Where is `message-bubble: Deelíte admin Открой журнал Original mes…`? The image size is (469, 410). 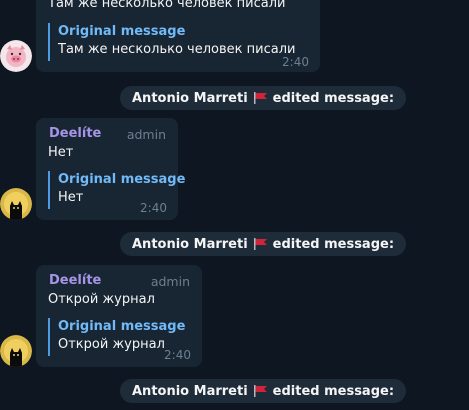
message-bubble: Deelíte admin Открой журнал Original mes… is located at coordinates (119, 316).